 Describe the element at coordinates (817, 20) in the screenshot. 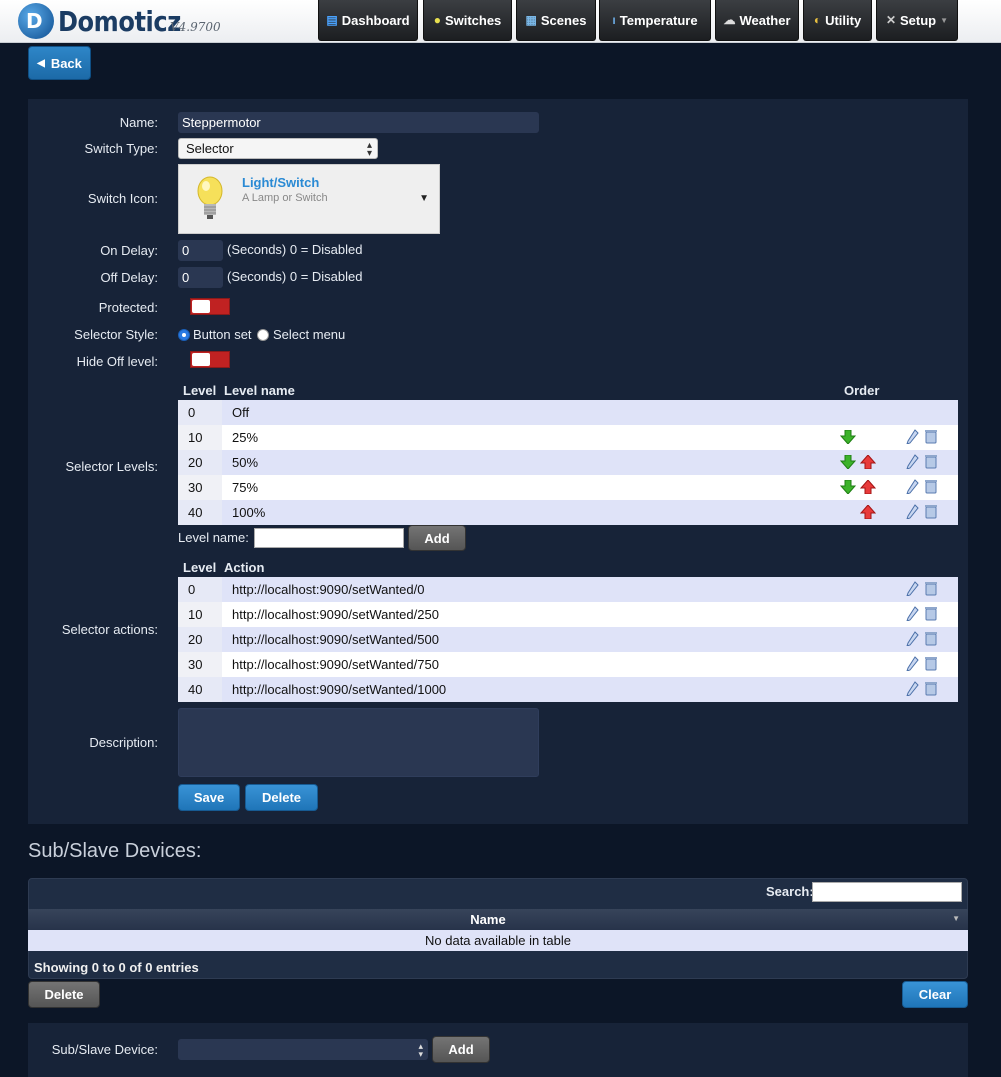

I see `utility-icon: ◐` at that location.